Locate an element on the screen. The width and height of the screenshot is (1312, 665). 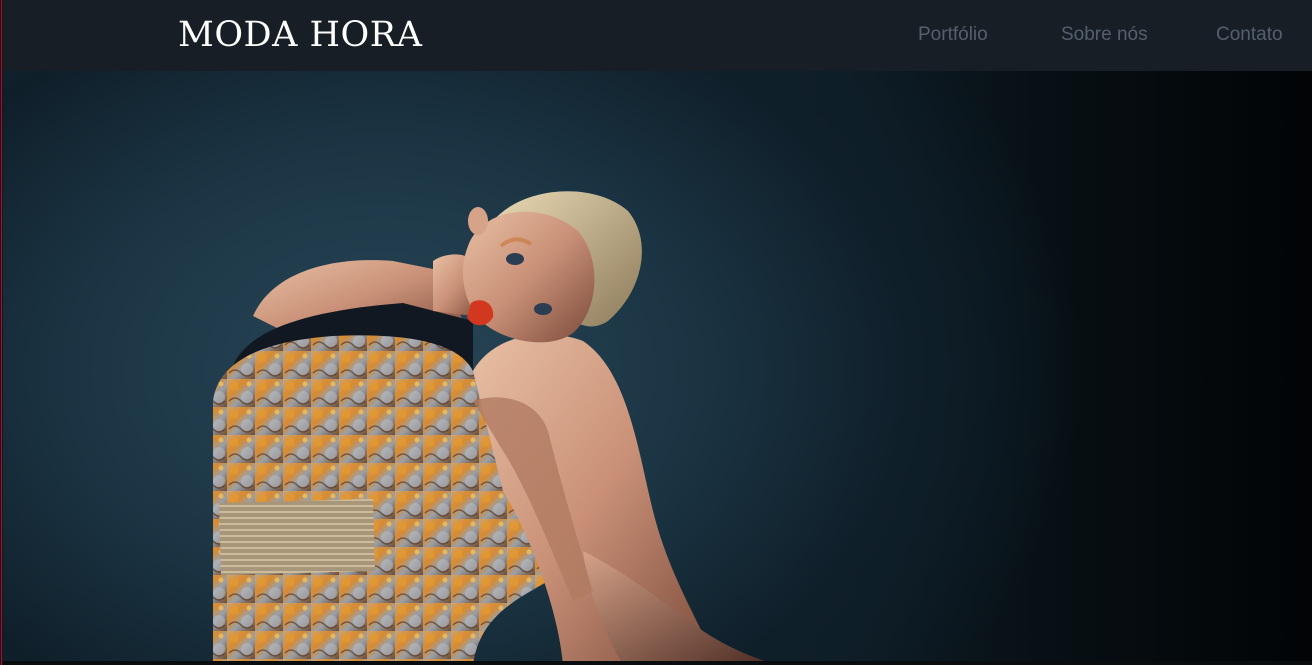
site-header: MODA HORA Portfólio Sobre nós Contato is located at coordinates (657, 35).